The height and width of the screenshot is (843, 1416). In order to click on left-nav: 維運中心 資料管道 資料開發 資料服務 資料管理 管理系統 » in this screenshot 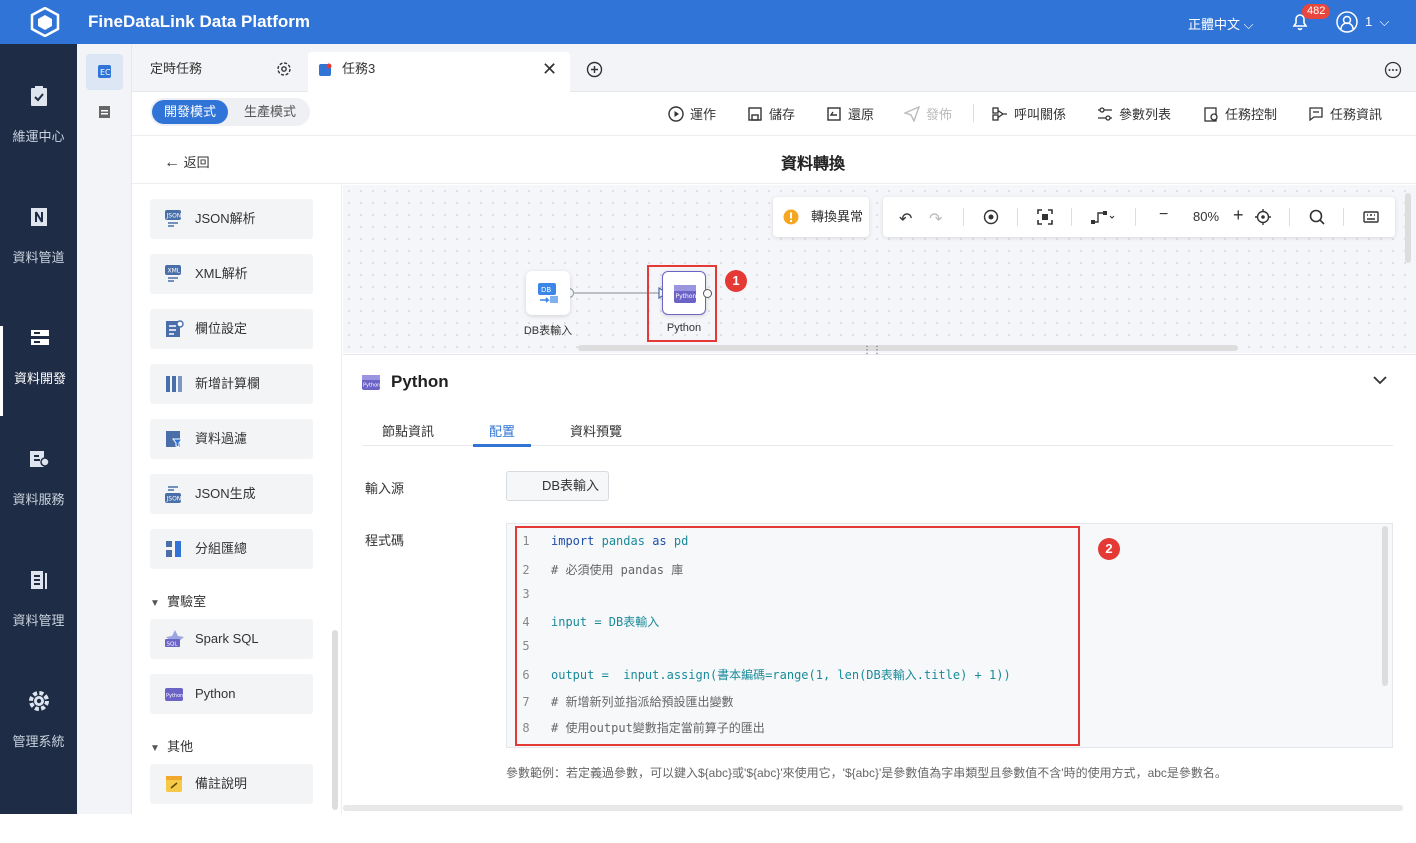, I will do `click(54, 443)`.